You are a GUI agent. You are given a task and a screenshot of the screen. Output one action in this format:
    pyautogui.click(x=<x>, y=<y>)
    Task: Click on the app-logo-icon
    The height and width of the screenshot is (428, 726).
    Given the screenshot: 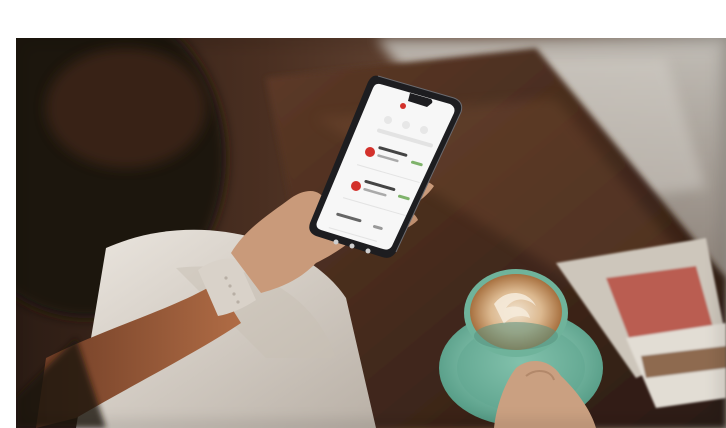 What is the action you would take?
    pyautogui.click(x=403, y=106)
    